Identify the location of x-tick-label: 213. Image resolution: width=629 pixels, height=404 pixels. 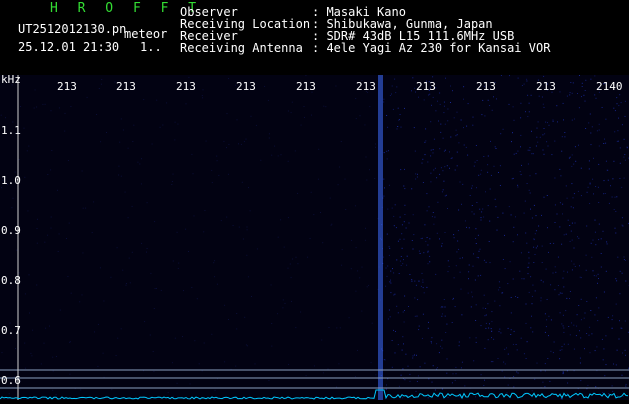
(246, 86).